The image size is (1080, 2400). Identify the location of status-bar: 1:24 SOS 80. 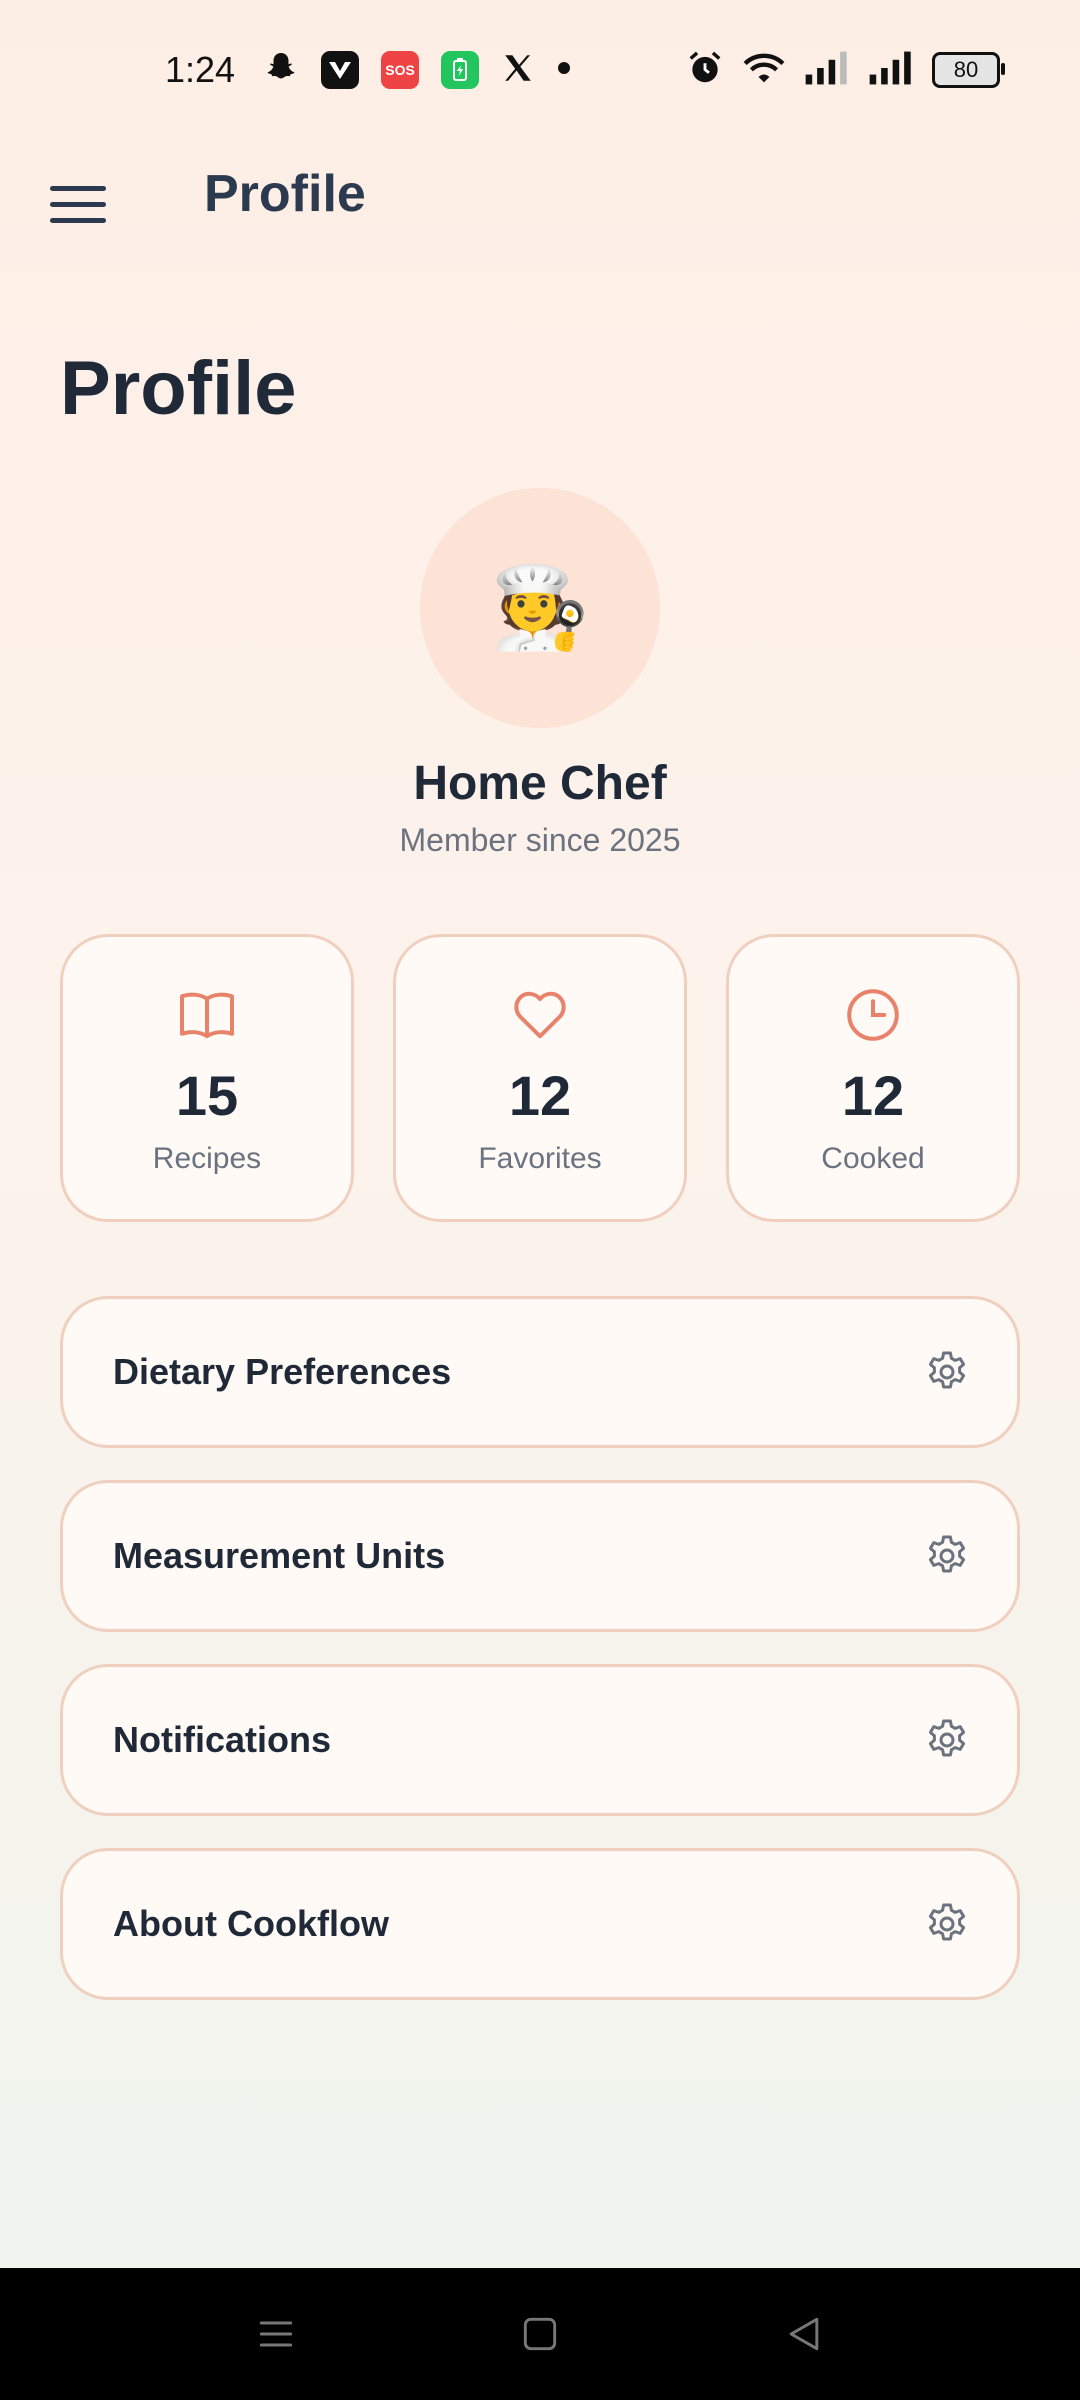
(540, 70).